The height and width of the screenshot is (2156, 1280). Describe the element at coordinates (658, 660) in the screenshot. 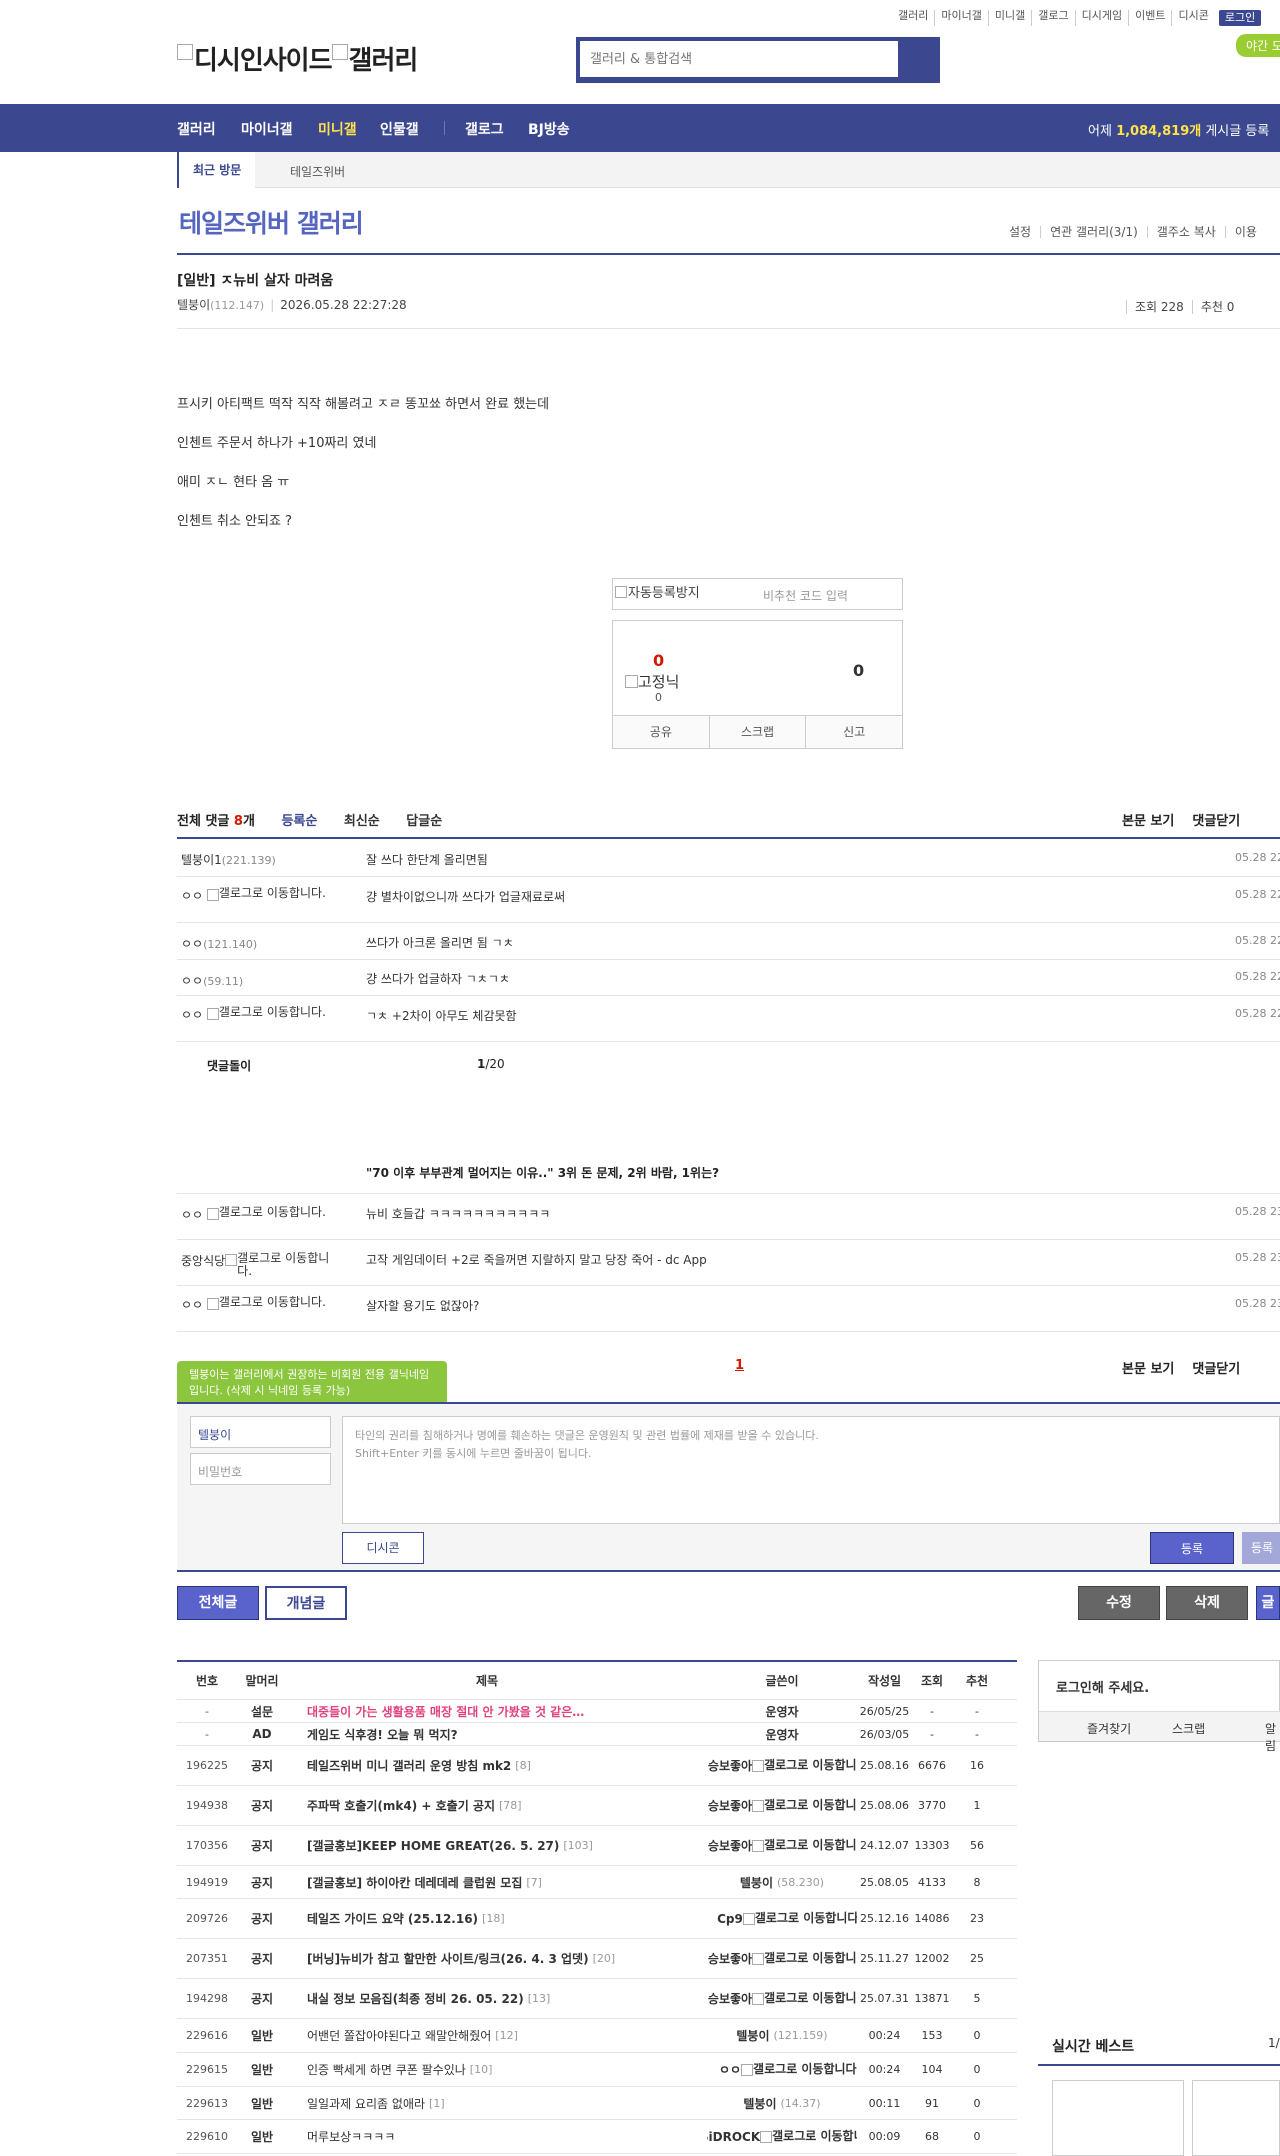

I see `recommend-count: 0` at that location.